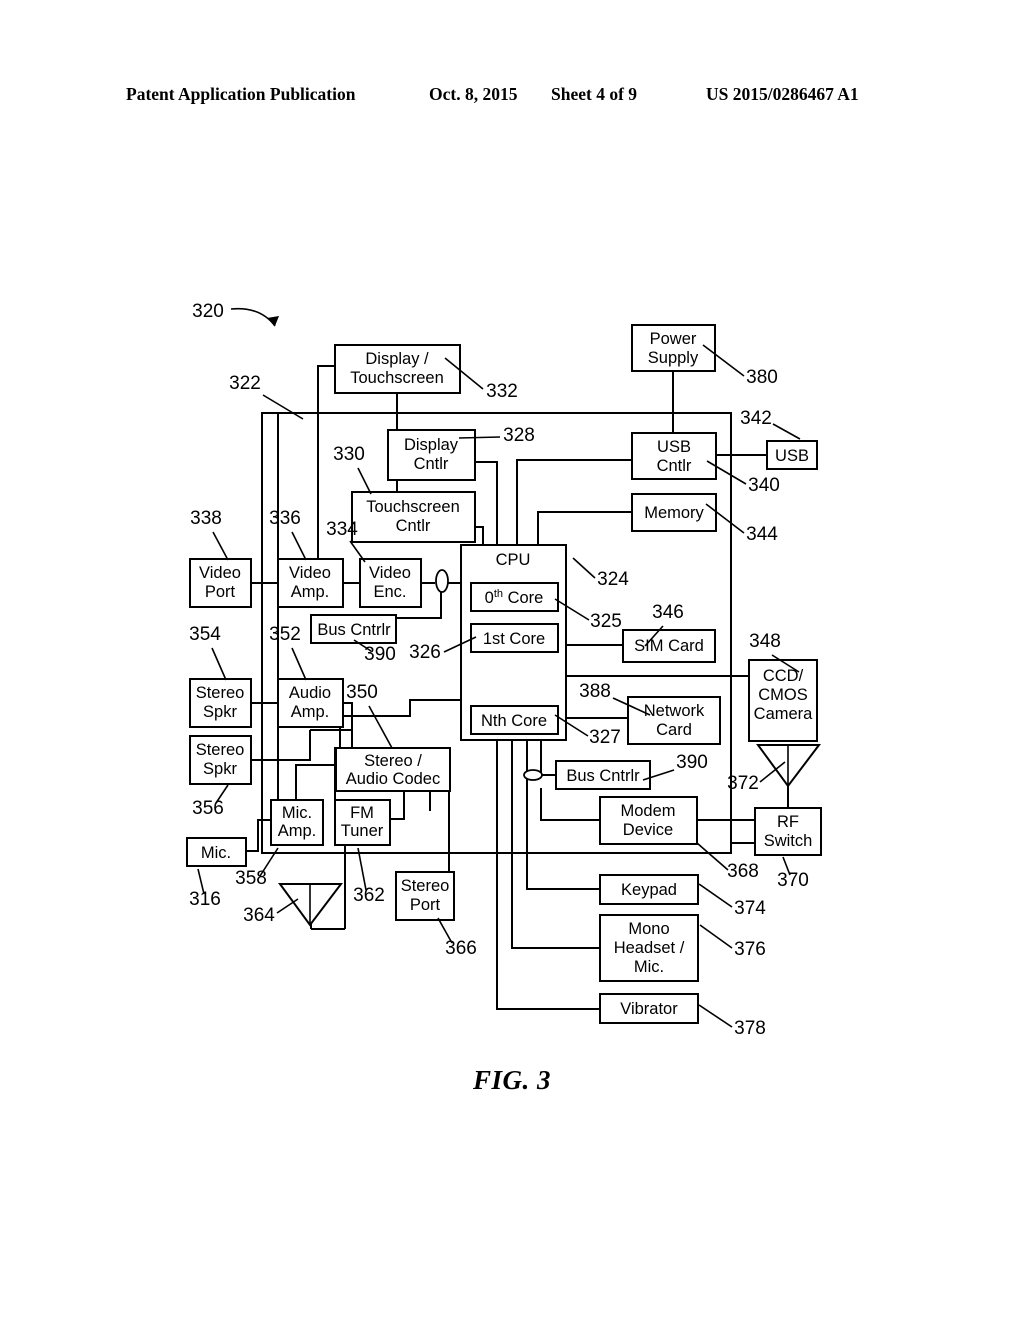  I want to click on block-audio-amp: Audio Amp., so click(310, 703).